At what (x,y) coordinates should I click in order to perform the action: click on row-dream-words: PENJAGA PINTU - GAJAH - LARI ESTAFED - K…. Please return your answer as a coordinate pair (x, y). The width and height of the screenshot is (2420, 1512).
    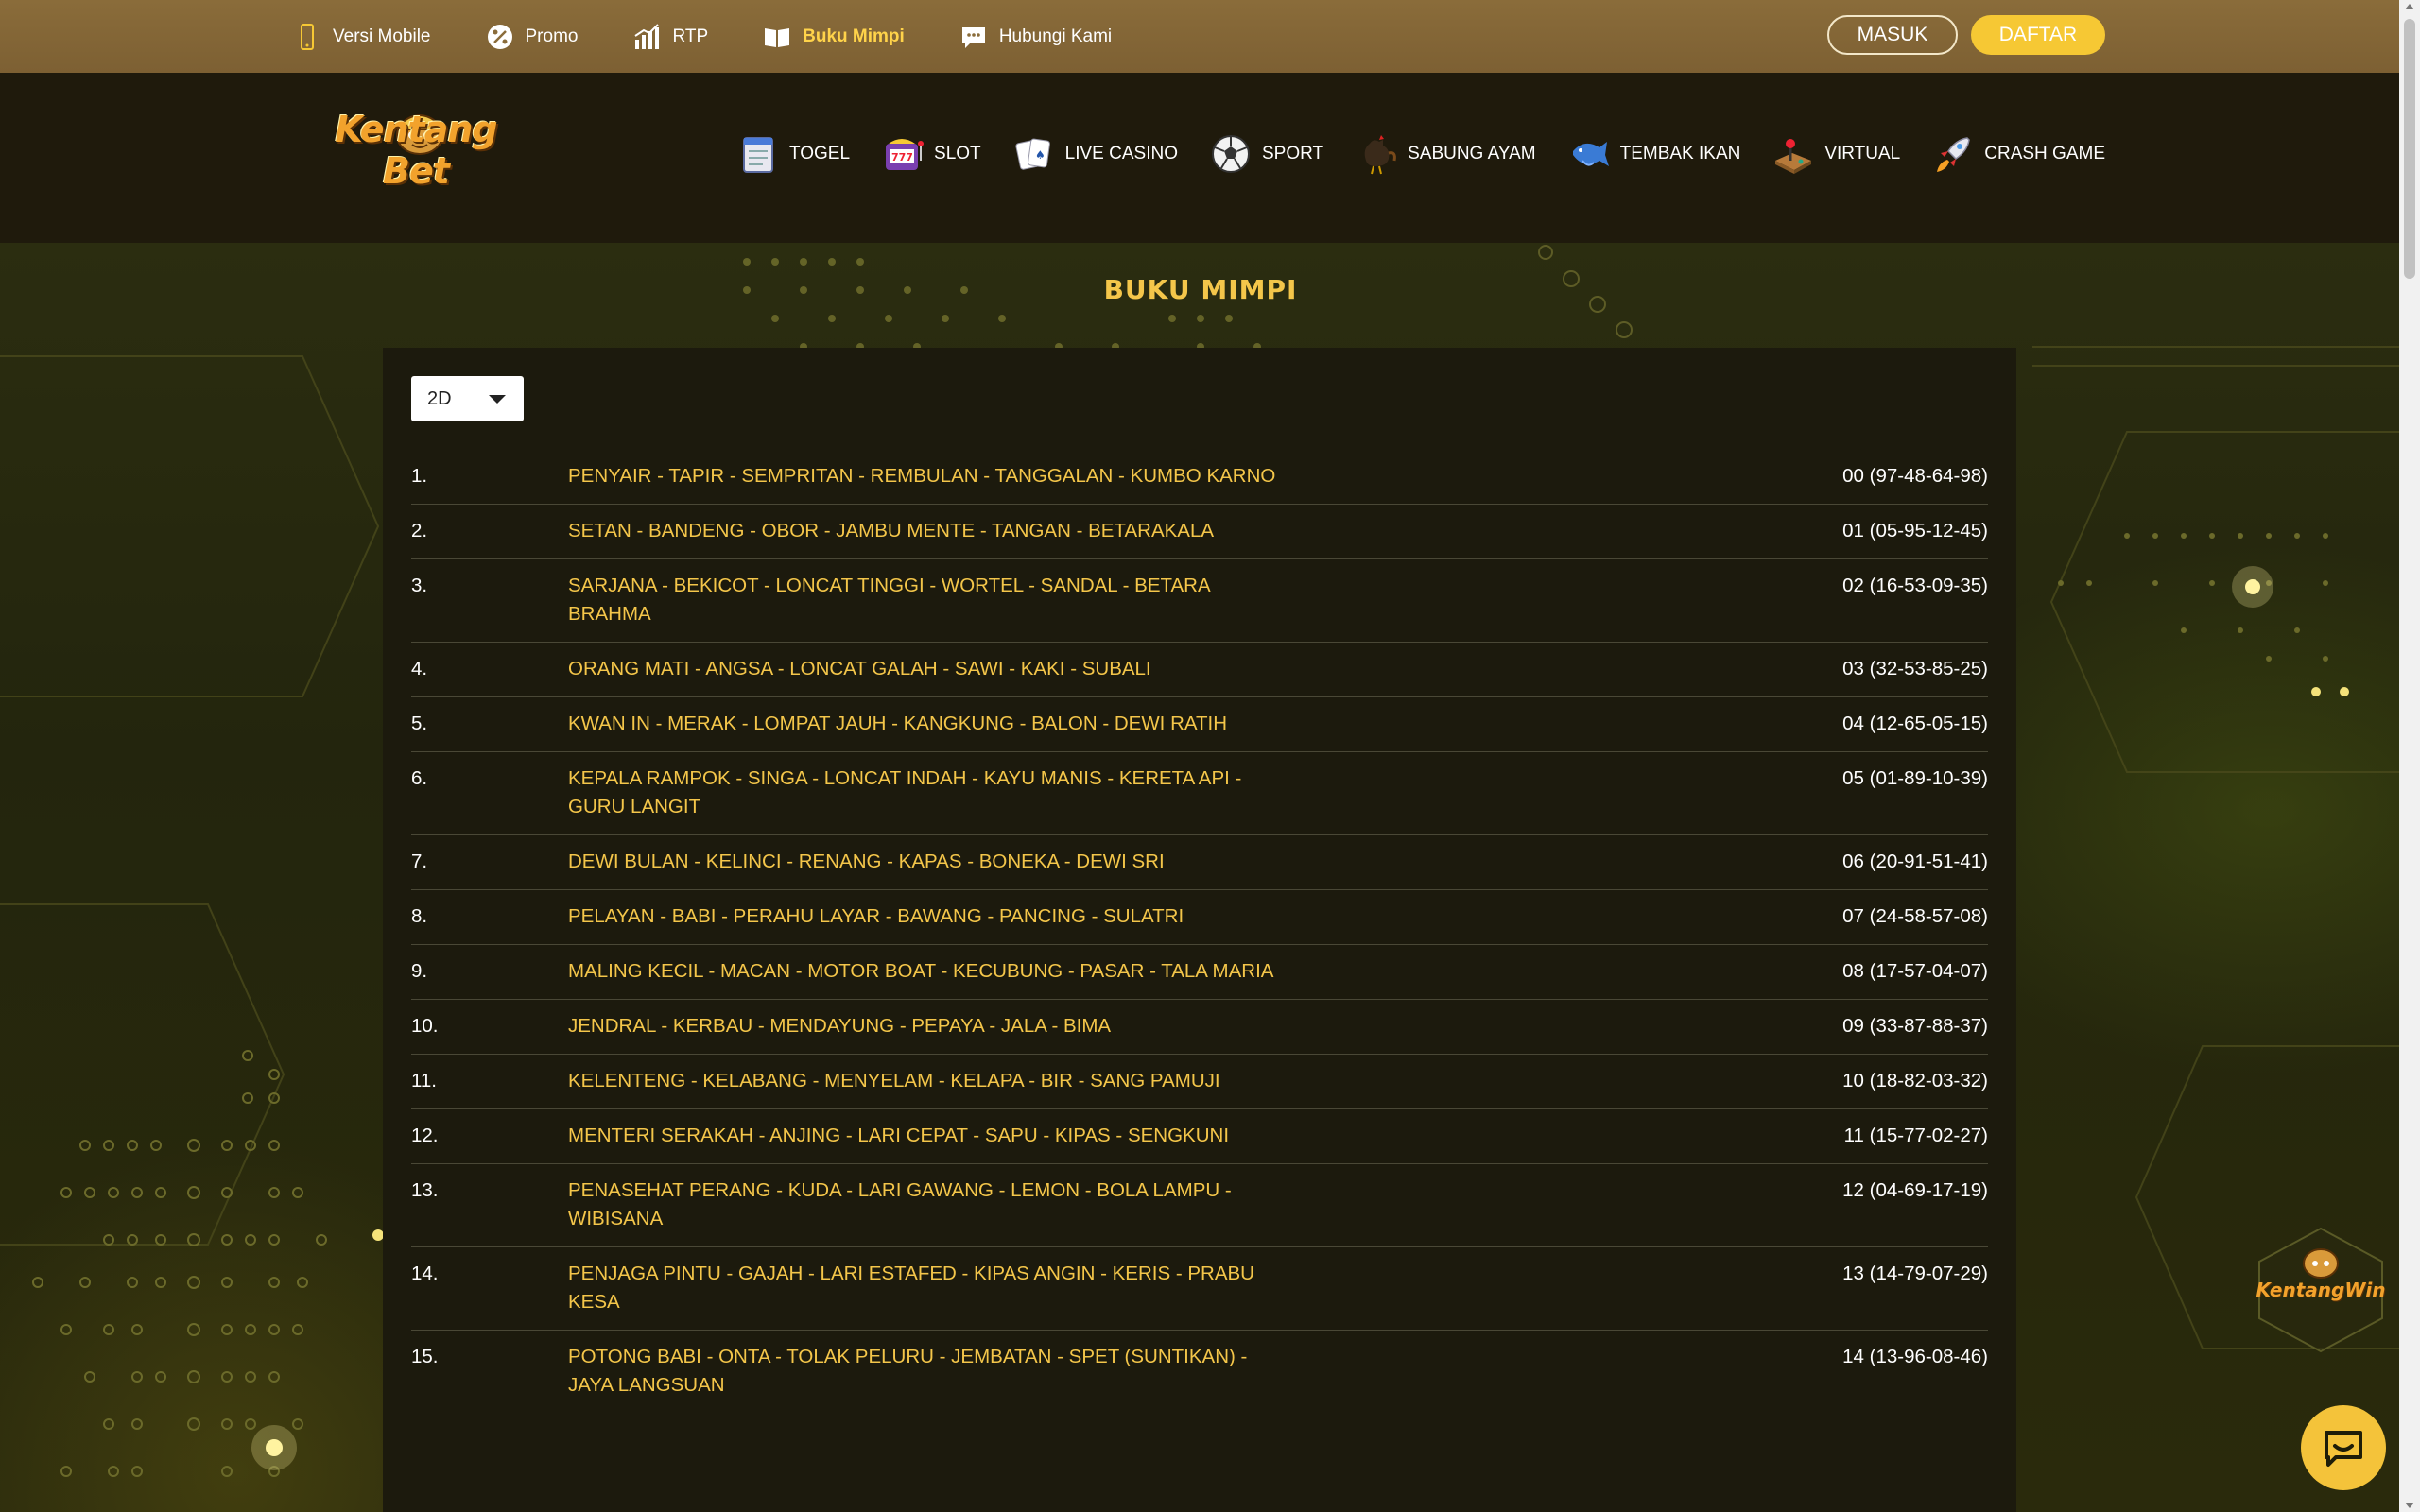
    Looking at the image, I should click on (911, 1288).